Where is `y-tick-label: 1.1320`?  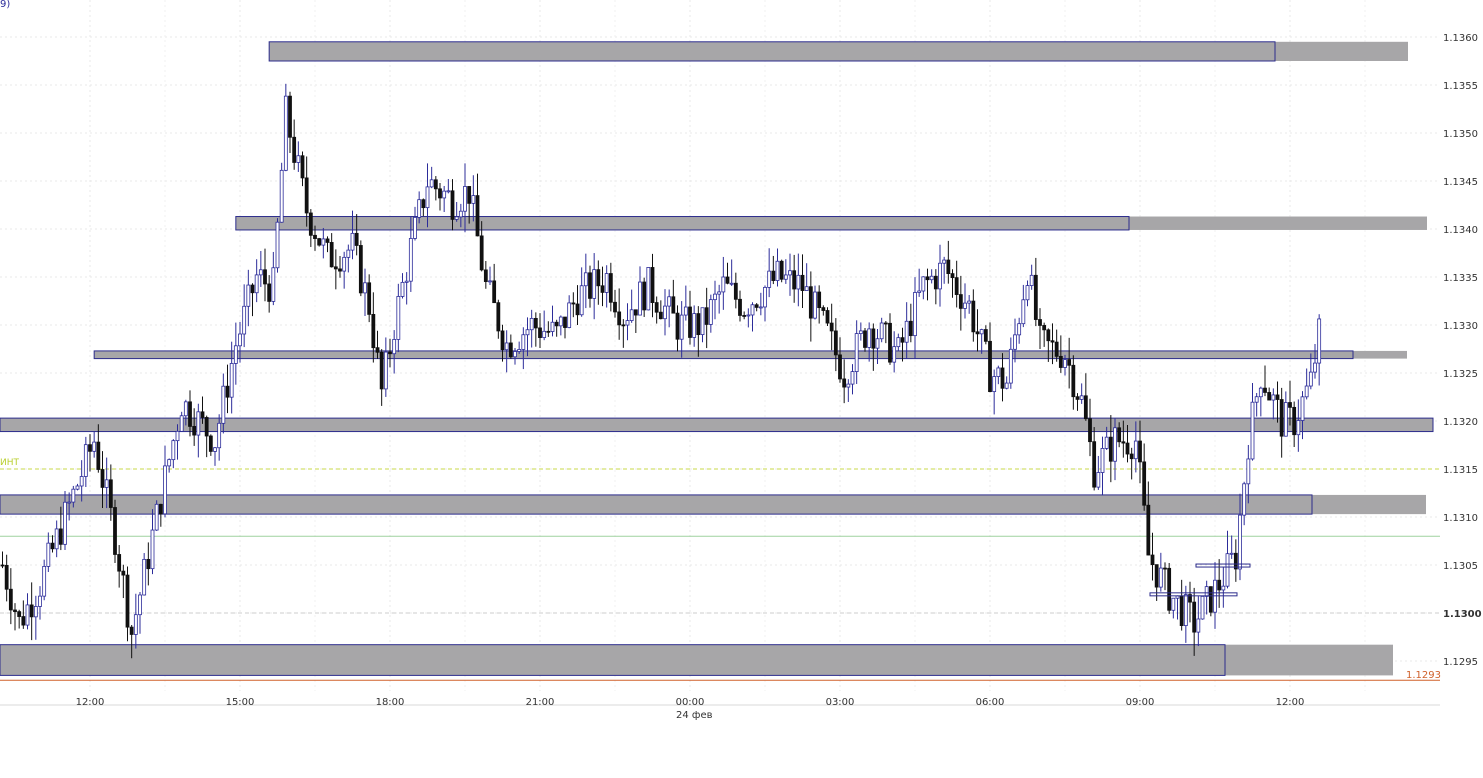
y-tick-label: 1.1320 is located at coordinates (1460, 422).